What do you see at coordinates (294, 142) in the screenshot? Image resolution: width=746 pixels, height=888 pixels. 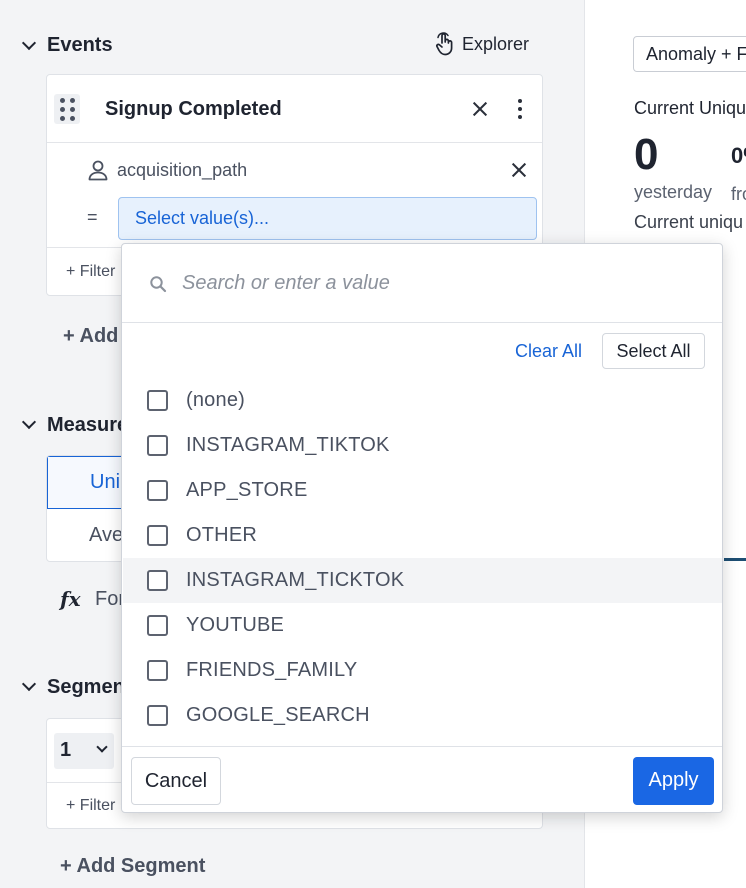 I see `event-divider` at bounding box center [294, 142].